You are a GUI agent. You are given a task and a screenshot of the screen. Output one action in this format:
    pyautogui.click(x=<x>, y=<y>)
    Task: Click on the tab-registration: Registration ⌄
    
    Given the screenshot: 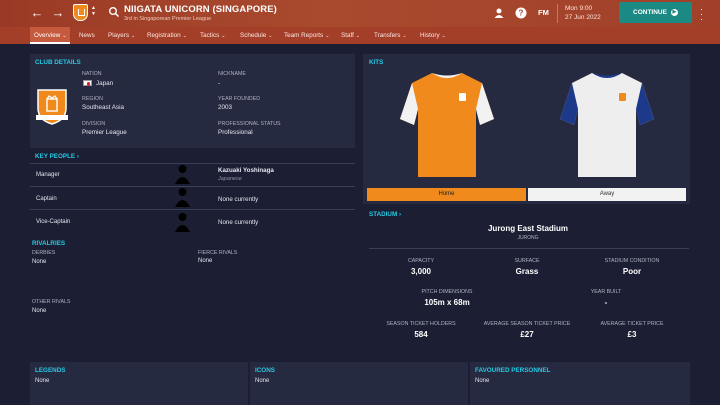 What is the action you would take?
    pyautogui.click(x=167, y=35)
    